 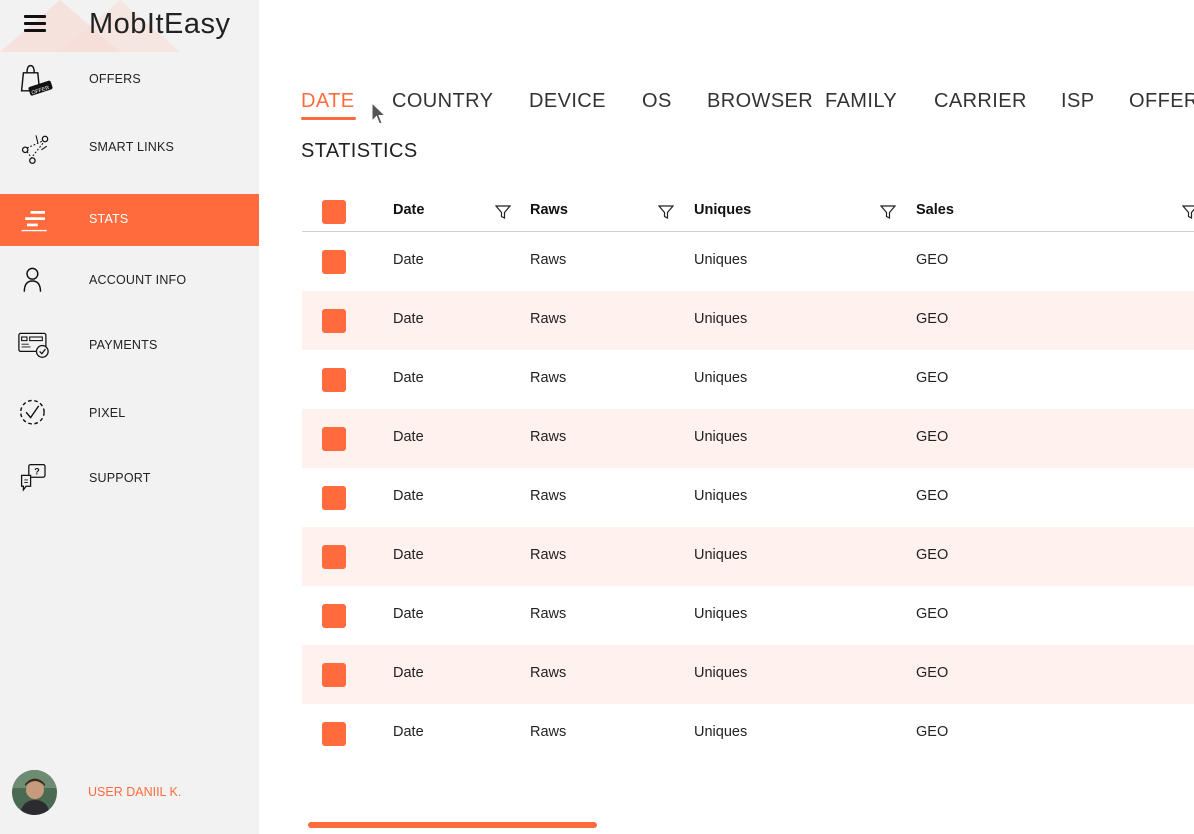 What do you see at coordinates (129, 220) in the screenshot?
I see `sidebar-item-stats: STATS` at bounding box center [129, 220].